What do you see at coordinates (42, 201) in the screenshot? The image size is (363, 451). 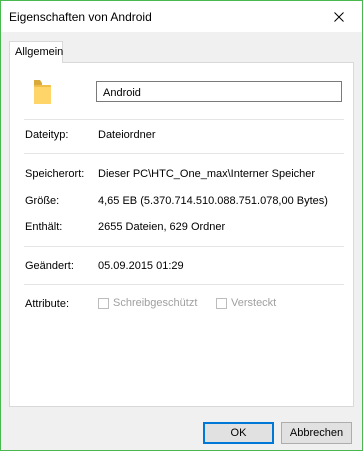 I see `size-label: Größe:` at bounding box center [42, 201].